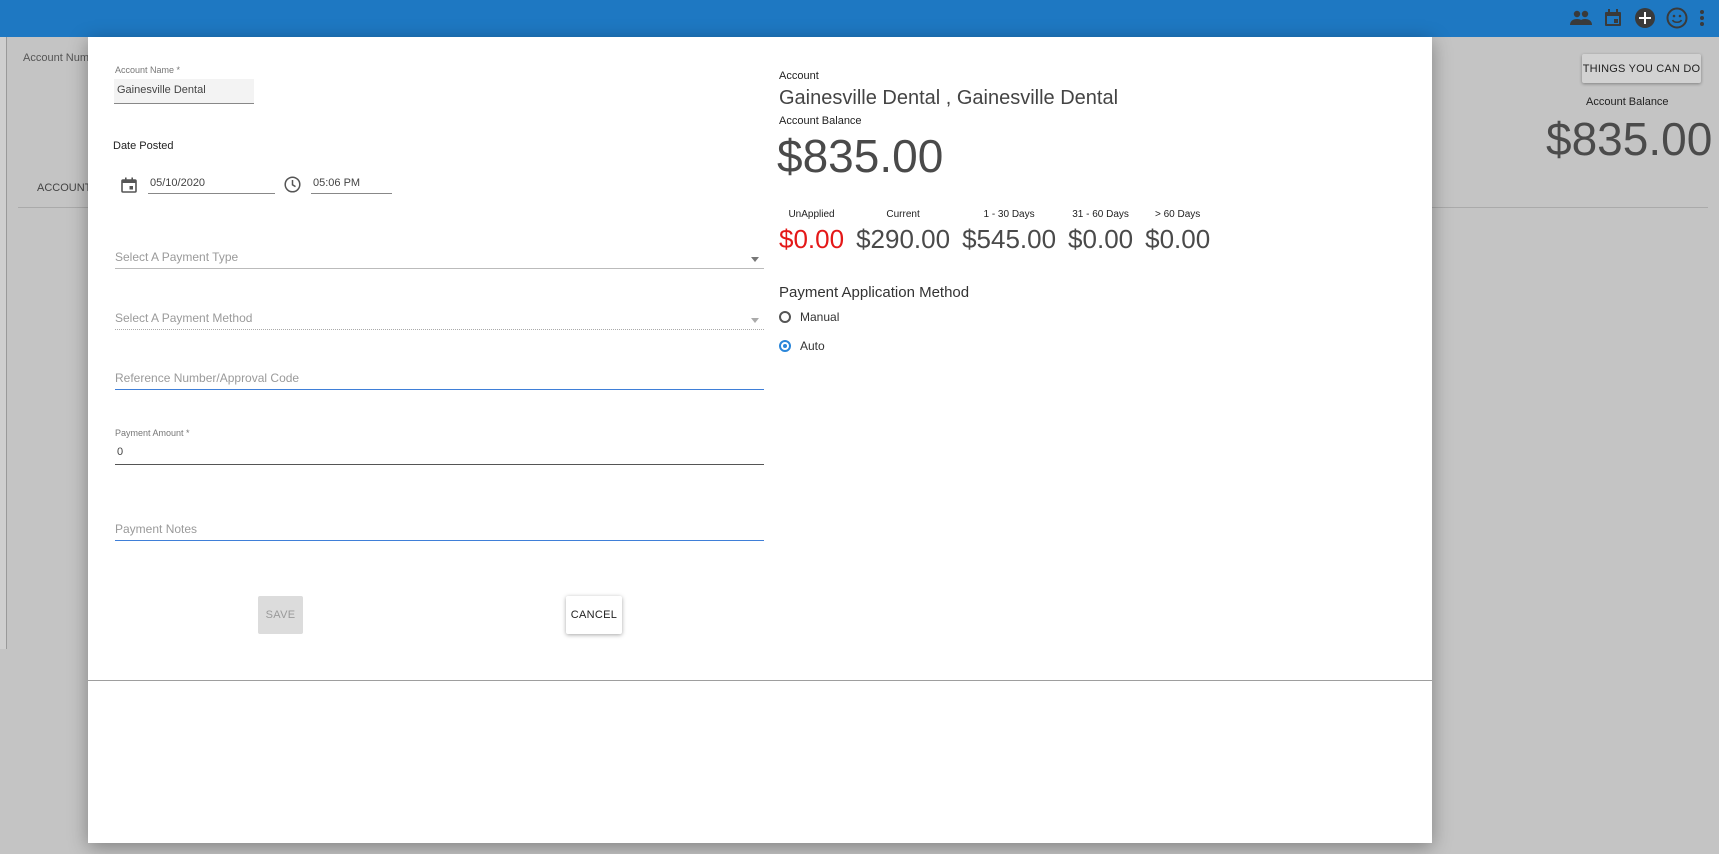 The height and width of the screenshot is (854, 1719). Describe the element at coordinates (1581, 18) in the screenshot. I see `people-icon` at that location.